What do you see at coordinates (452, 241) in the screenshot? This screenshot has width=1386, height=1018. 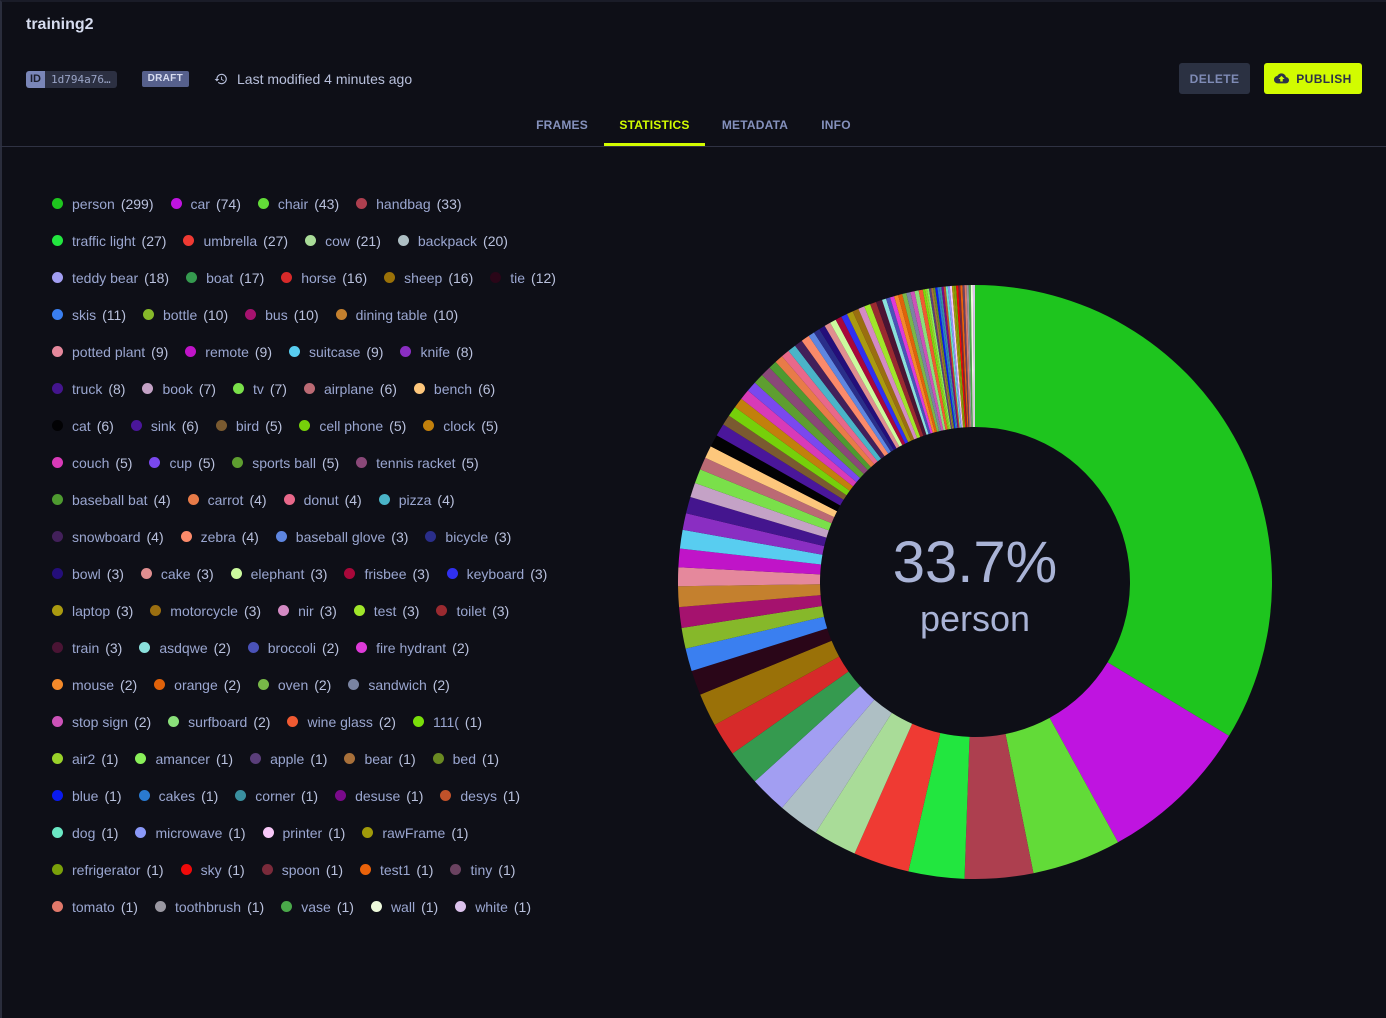 I see `legend-item: backpack (20)` at bounding box center [452, 241].